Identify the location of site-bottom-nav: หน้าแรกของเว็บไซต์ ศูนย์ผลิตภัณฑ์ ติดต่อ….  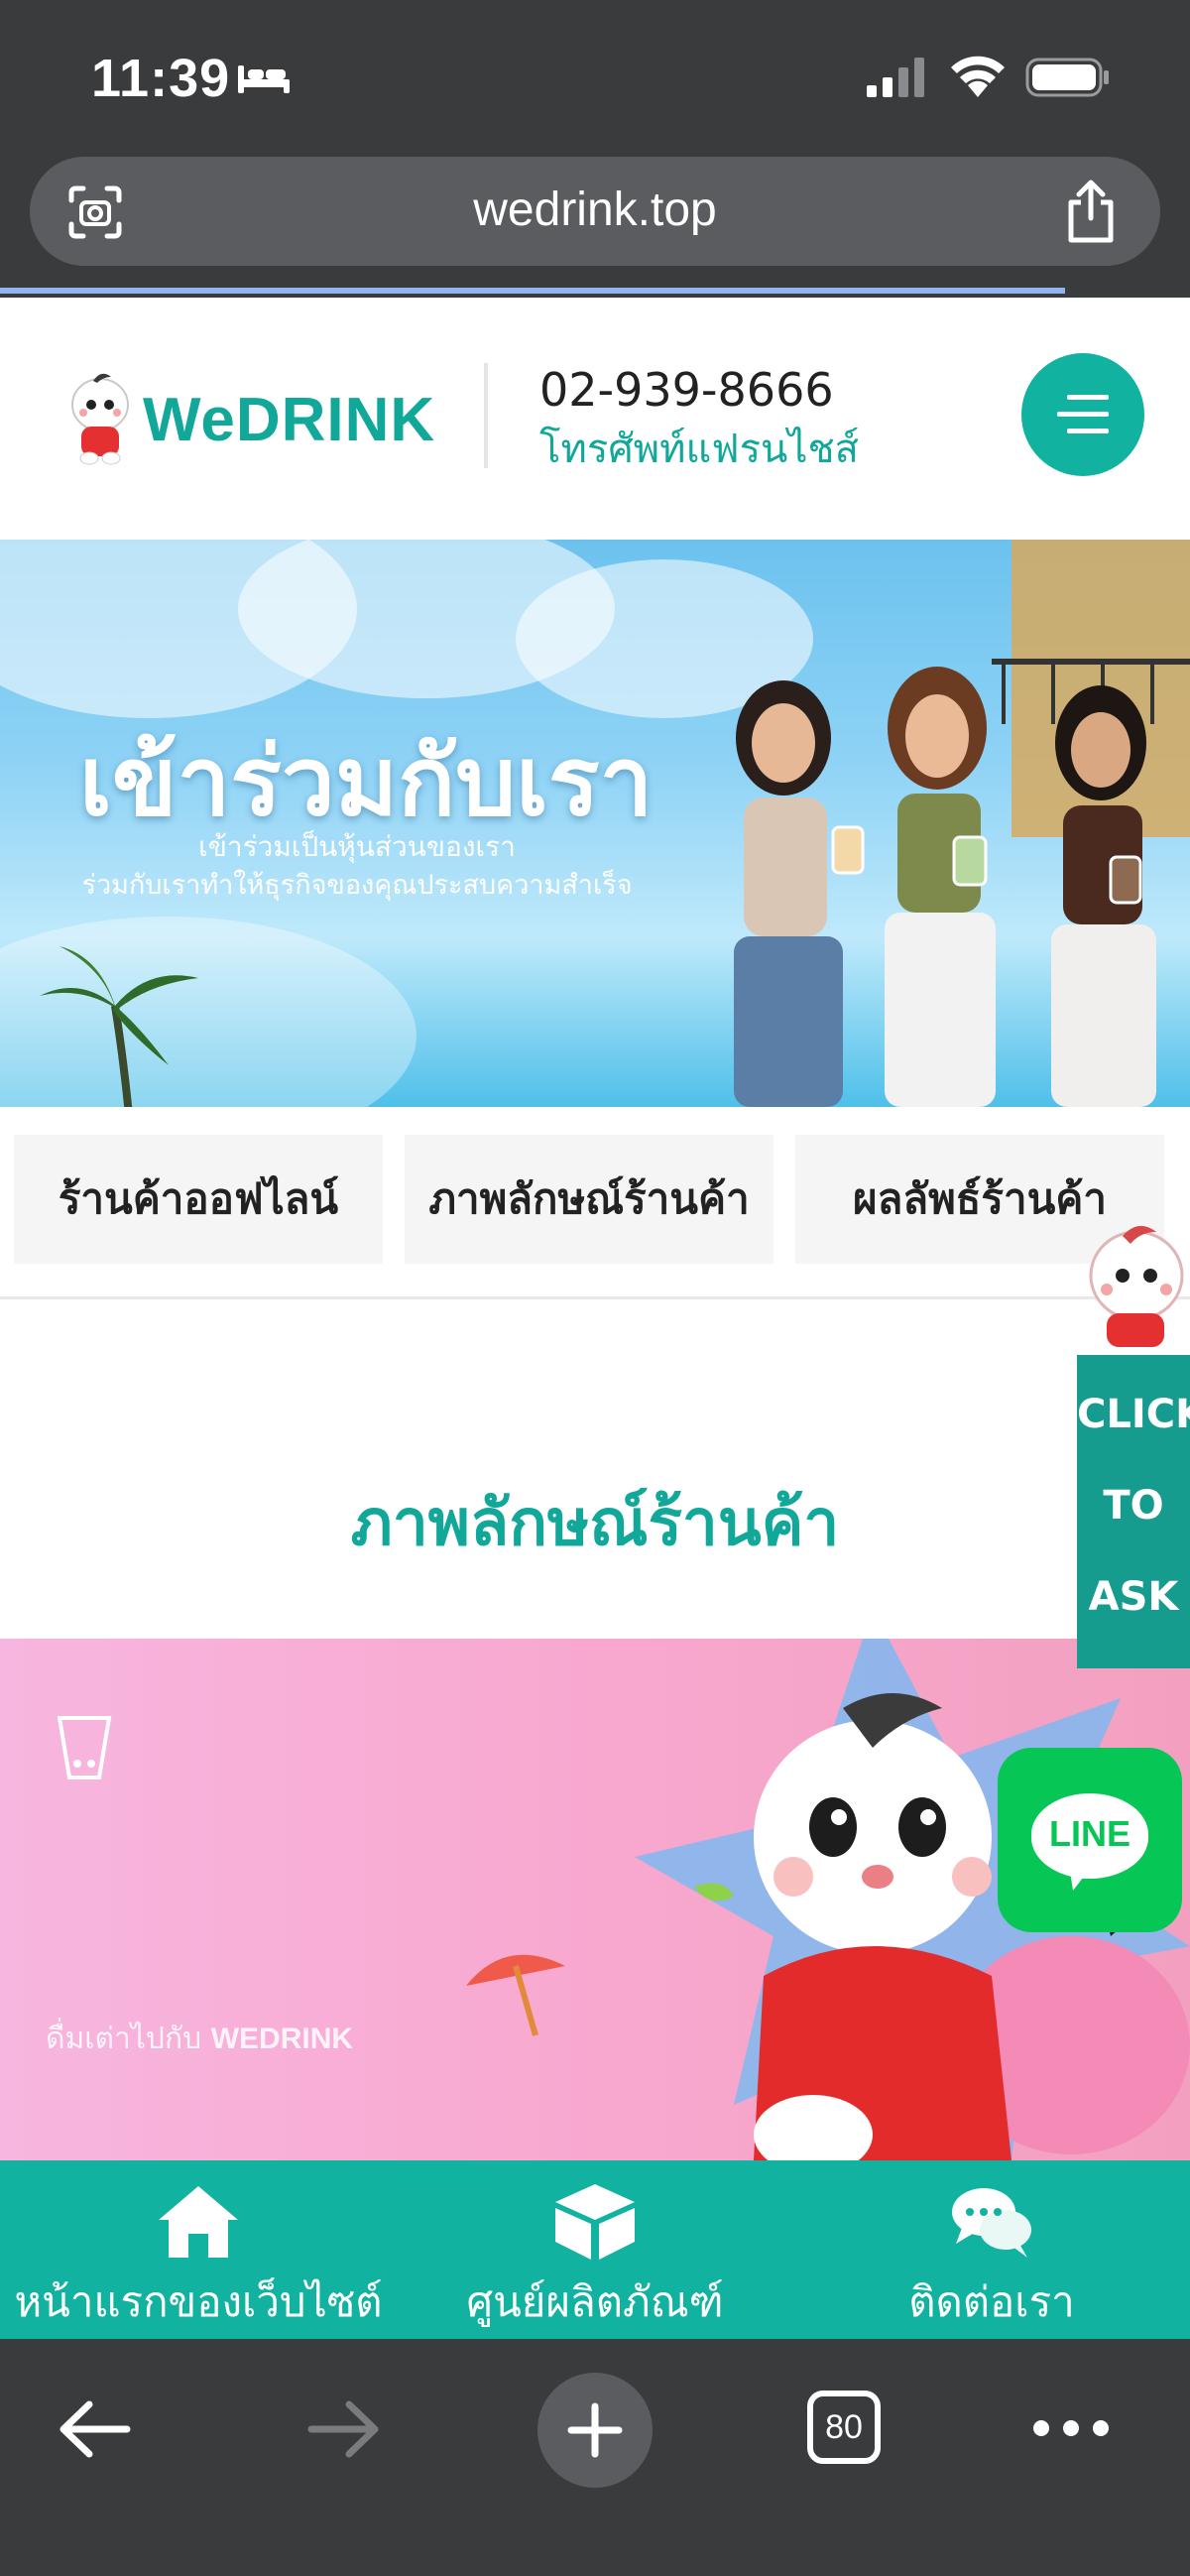
(595, 2249).